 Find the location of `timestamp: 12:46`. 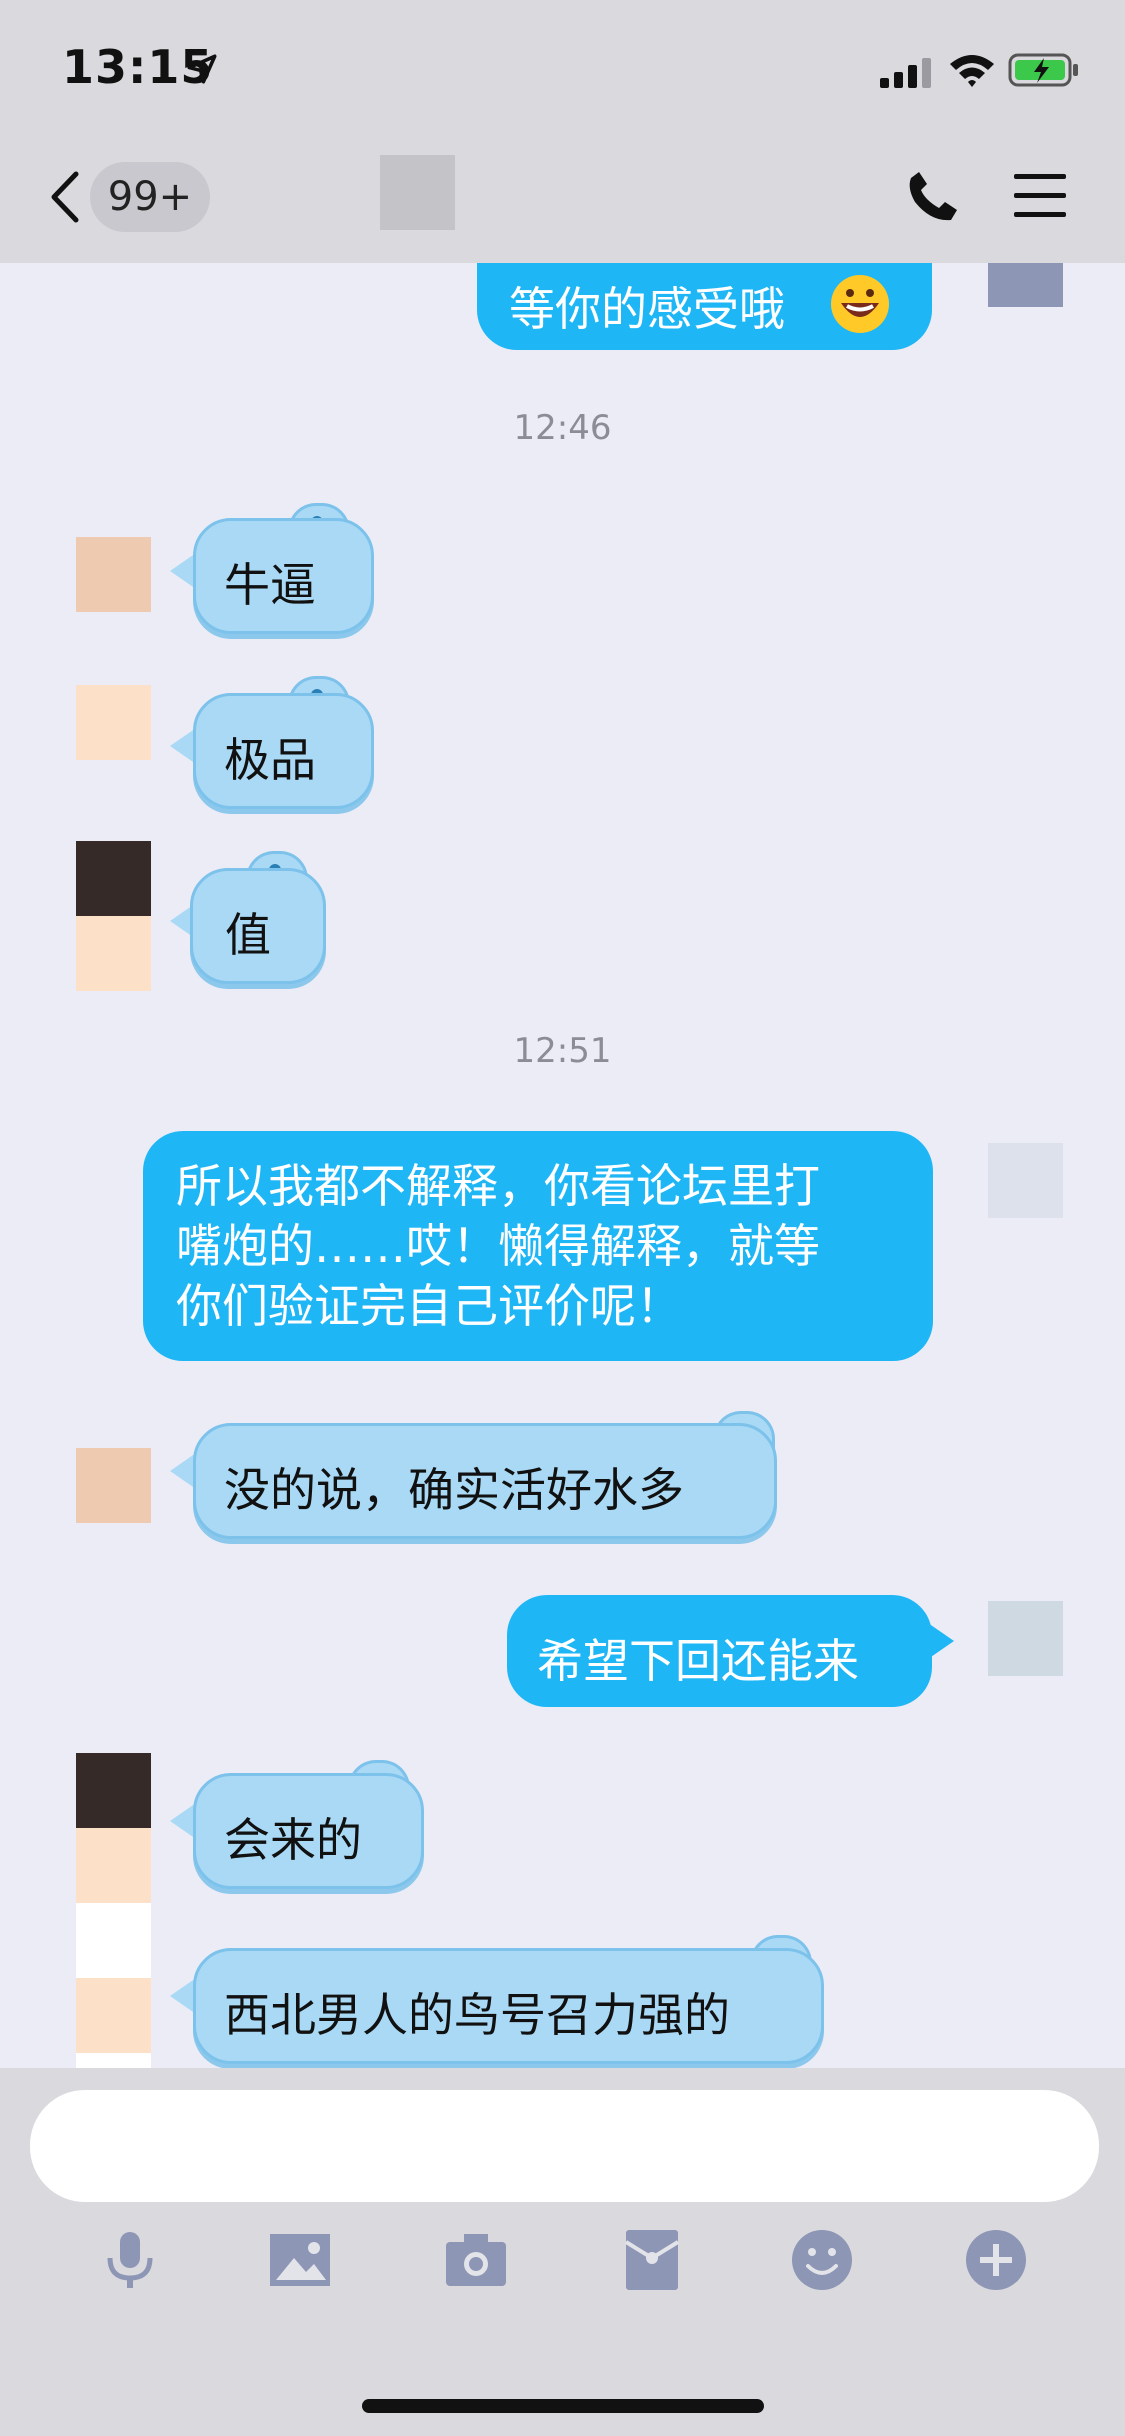

timestamp: 12:46 is located at coordinates (562, 428).